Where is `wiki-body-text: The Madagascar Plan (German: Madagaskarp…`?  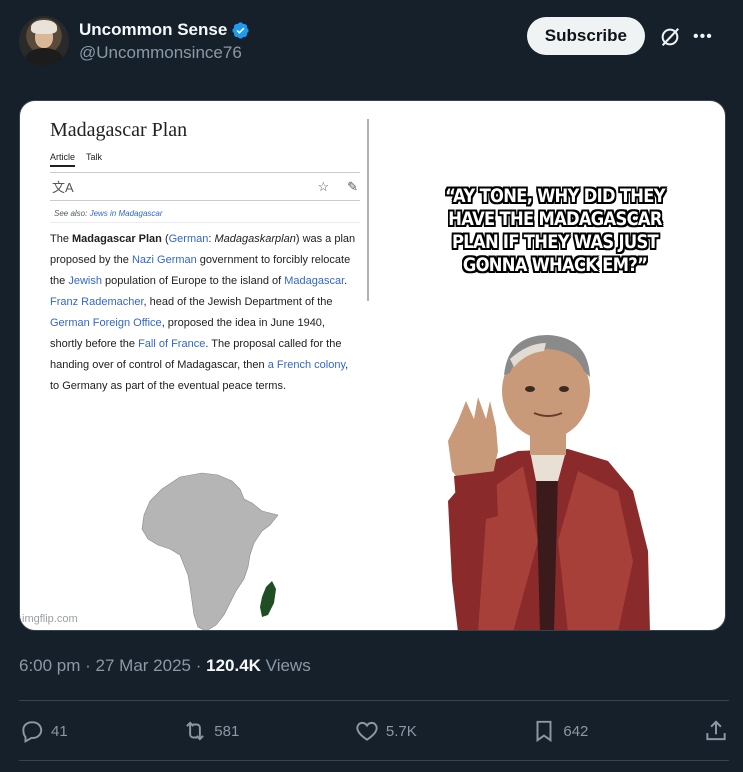 wiki-body-text: The Madagascar Plan (German: Madagaskarp… is located at coordinates (205, 313).